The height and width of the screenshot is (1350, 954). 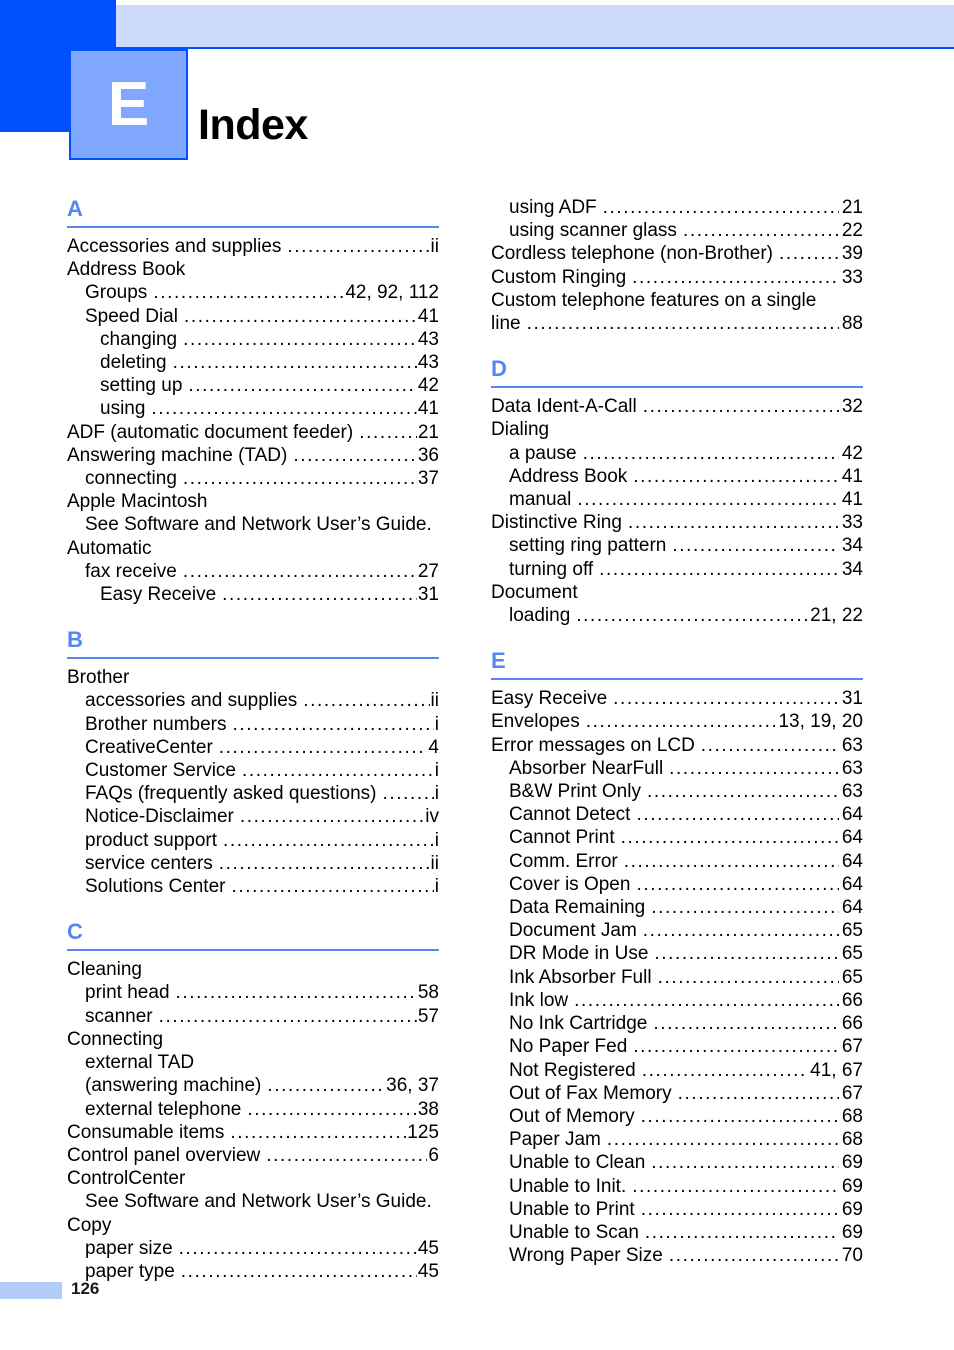 I want to click on index-entry: Copy, so click(x=253, y=1225).